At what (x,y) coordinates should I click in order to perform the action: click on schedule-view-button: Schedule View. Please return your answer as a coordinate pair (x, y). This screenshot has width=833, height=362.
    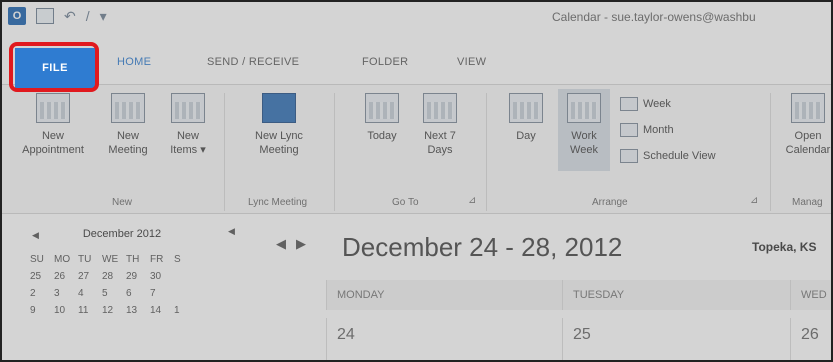
    Looking at the image, I should click on (668, 156).